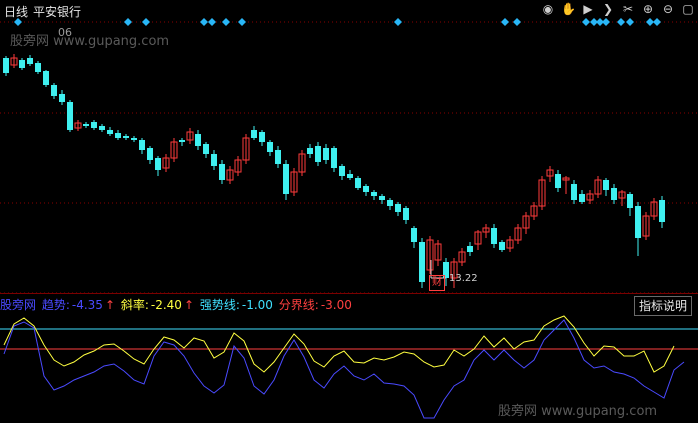 The height and width of the screenshot is (423, 698). Describe the element at coordinates (336, 305) in the screenshot. I see `boundary-value: -3.00` at that location.